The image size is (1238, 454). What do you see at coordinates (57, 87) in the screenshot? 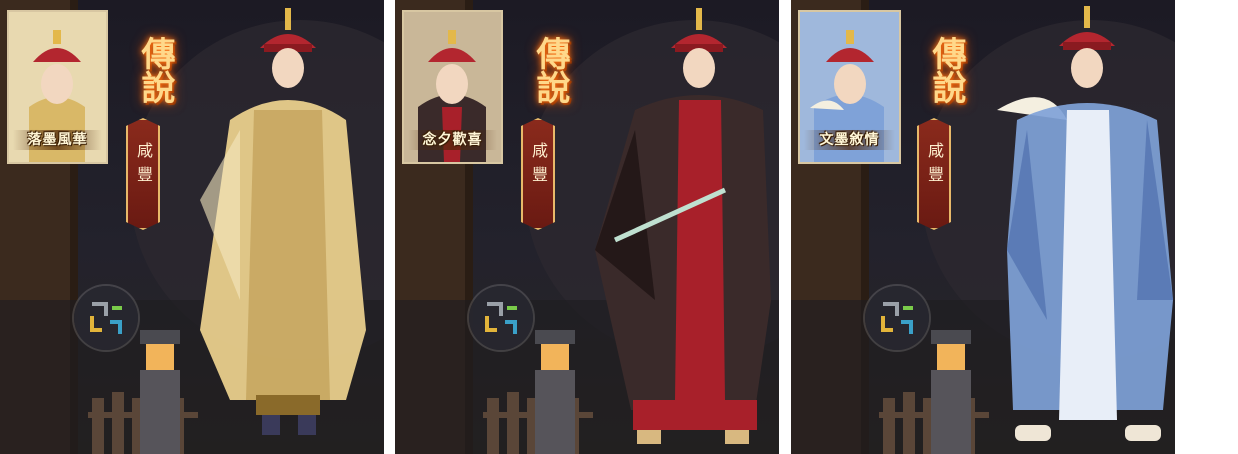
I see `costume-portrait: 落墨風華` at bounding box center [57, 87].